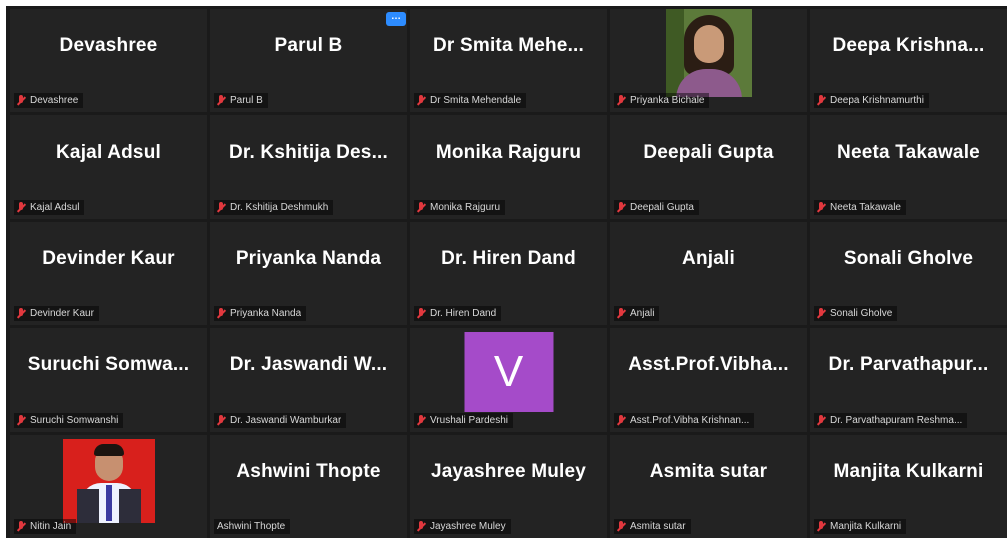 The image size is (1007, 538). I want to click on participant-display-name: Sonali Gholve, so click(908, 259).